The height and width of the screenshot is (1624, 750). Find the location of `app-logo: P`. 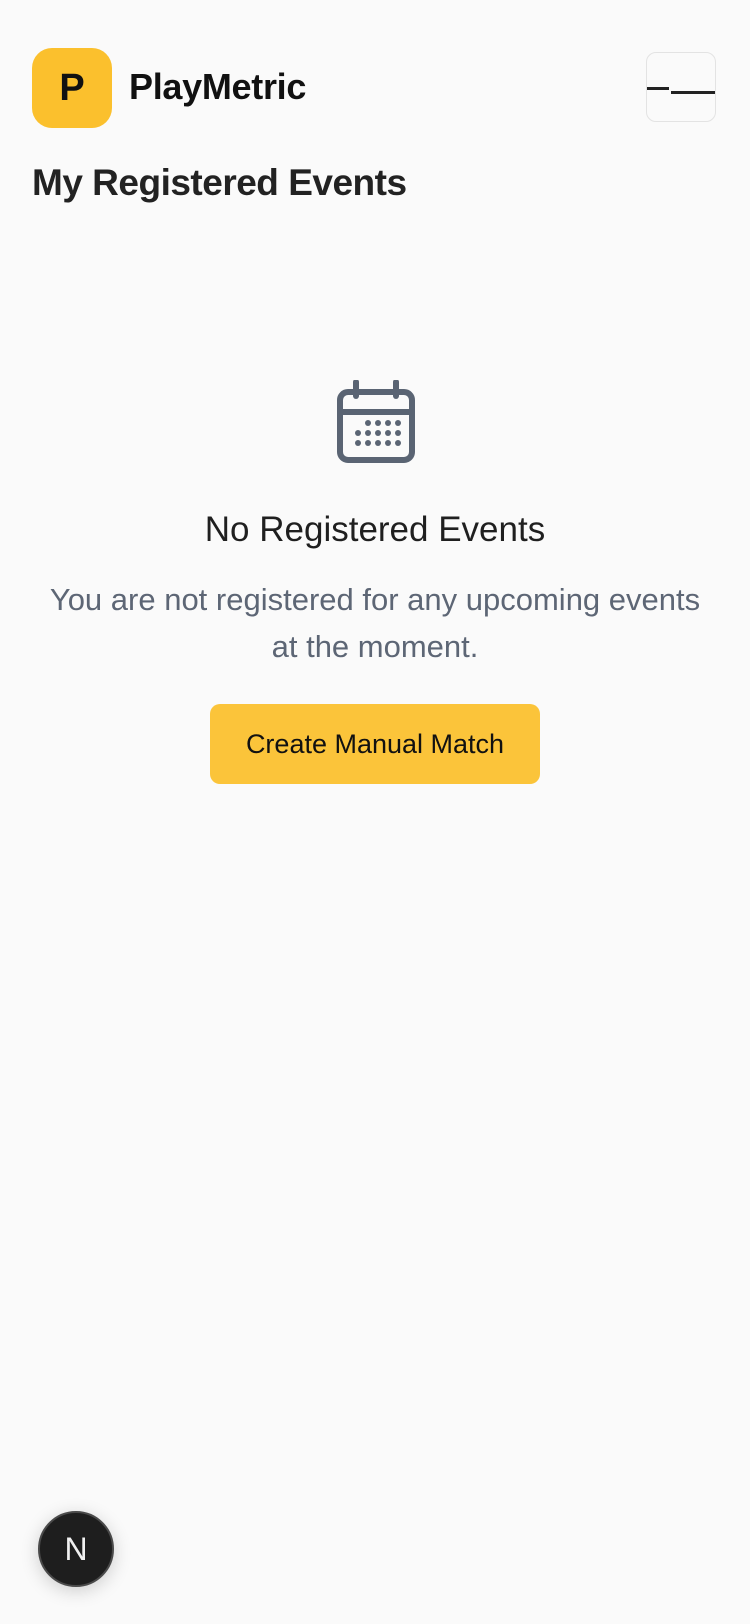

app-logo: P is located at coordinates (72, 88).